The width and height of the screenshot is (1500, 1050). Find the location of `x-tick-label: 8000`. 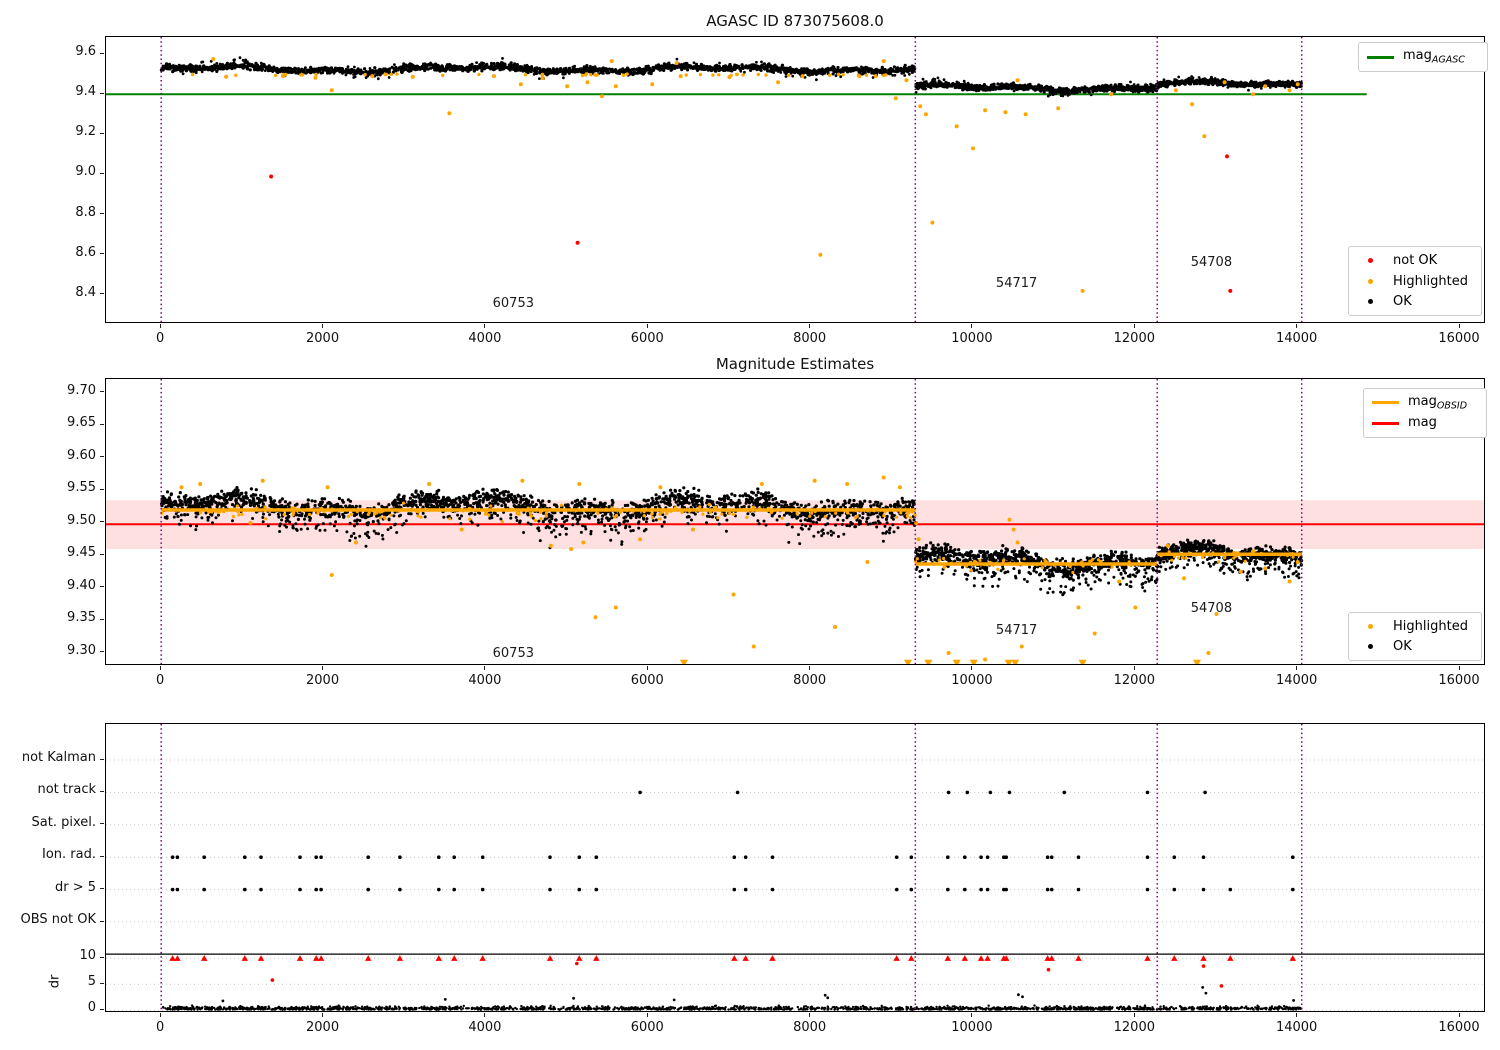

x-tick-label: 8000 is located at coordinates (810, 680).